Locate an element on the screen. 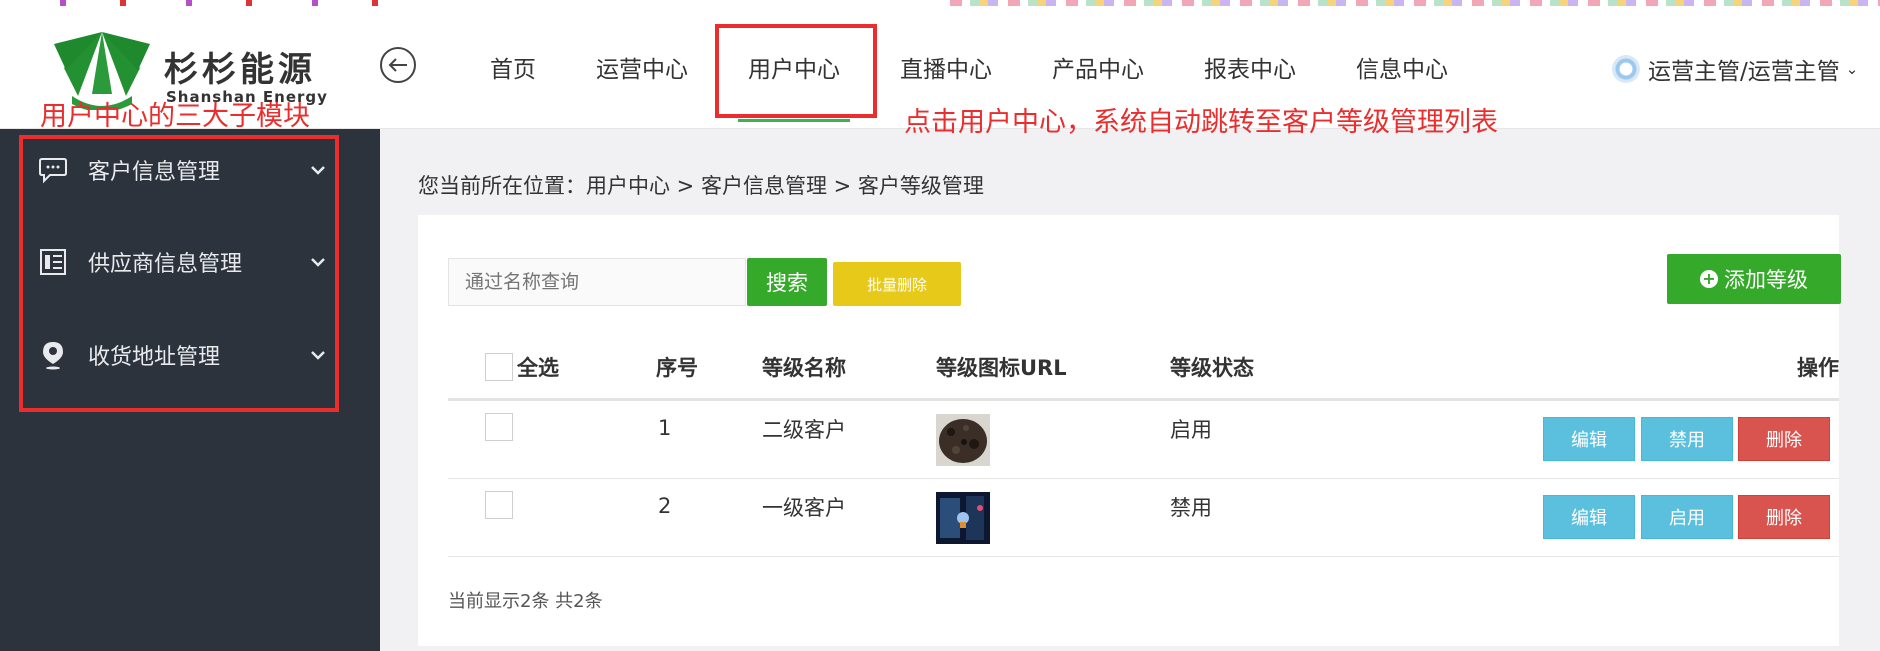 The image size is (1880, 651). annotation-highlight-nav is located at coordinates (796, 71).